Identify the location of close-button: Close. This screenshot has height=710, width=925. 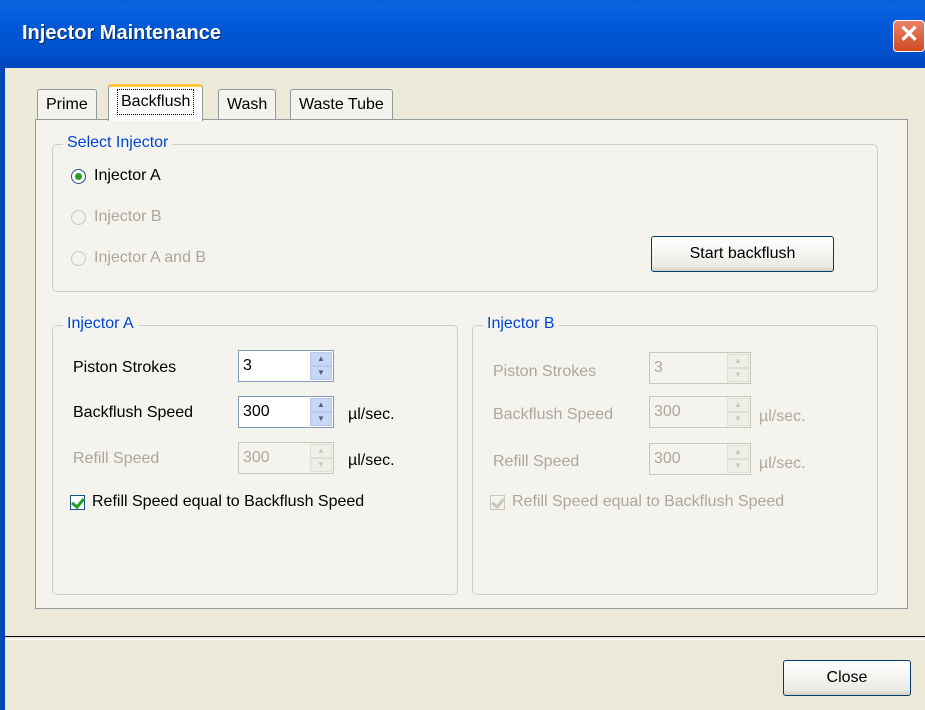
(847, 678).